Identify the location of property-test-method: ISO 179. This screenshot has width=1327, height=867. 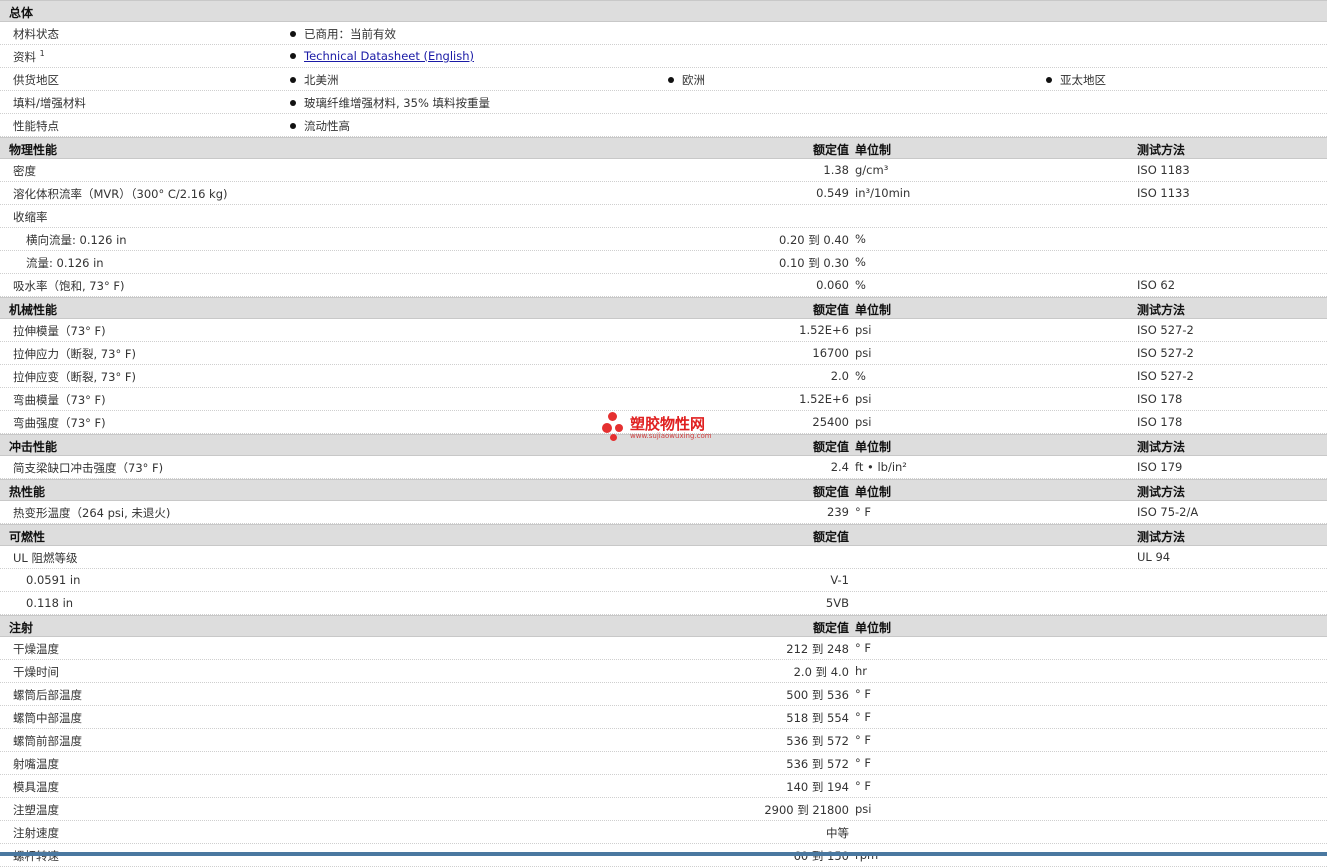
(1160, 467).